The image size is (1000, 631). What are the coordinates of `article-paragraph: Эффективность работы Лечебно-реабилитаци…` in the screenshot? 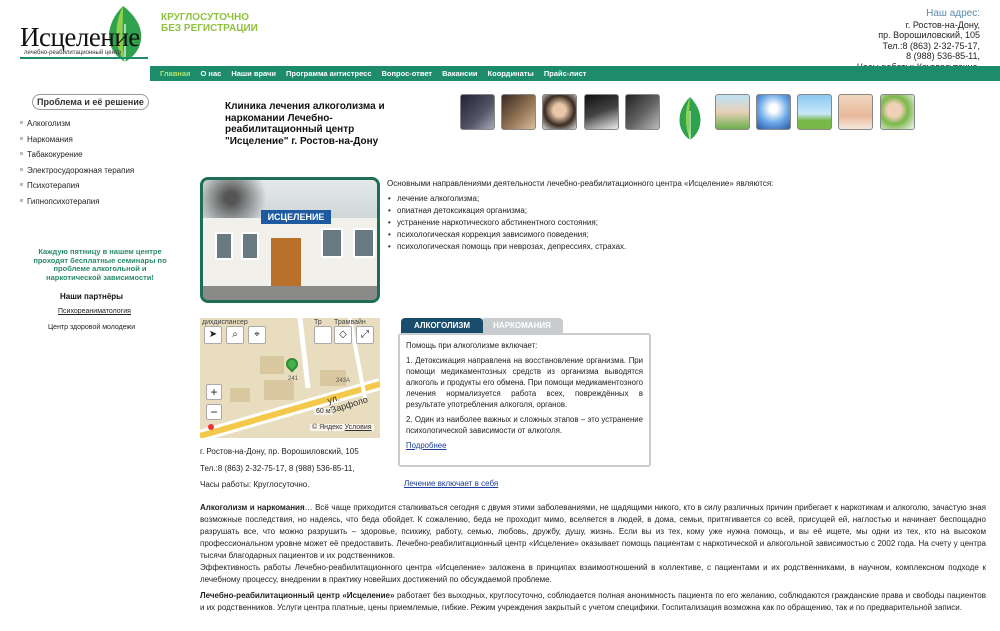 It's located at (593, 573).